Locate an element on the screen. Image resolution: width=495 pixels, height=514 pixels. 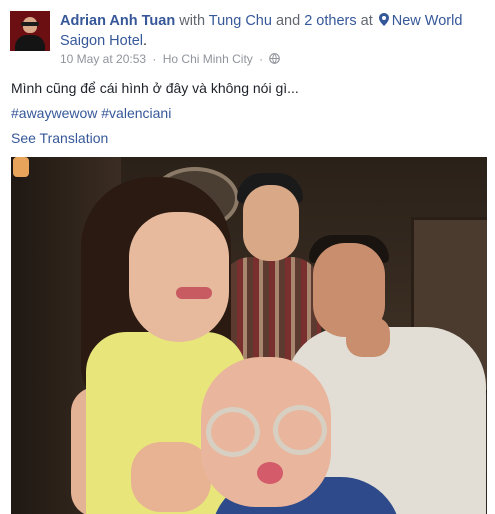
at-word: at is located at coordinates (366, 21).